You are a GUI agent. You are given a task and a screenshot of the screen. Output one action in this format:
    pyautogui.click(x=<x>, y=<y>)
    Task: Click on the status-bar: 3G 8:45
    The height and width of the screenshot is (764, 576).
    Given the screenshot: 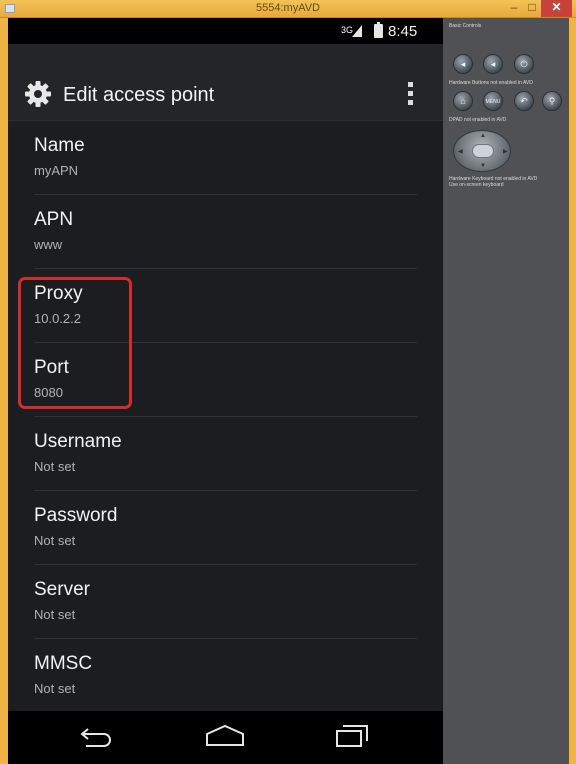 What is the action you would take?
    pyautogui.click(x=225, y=31)
    